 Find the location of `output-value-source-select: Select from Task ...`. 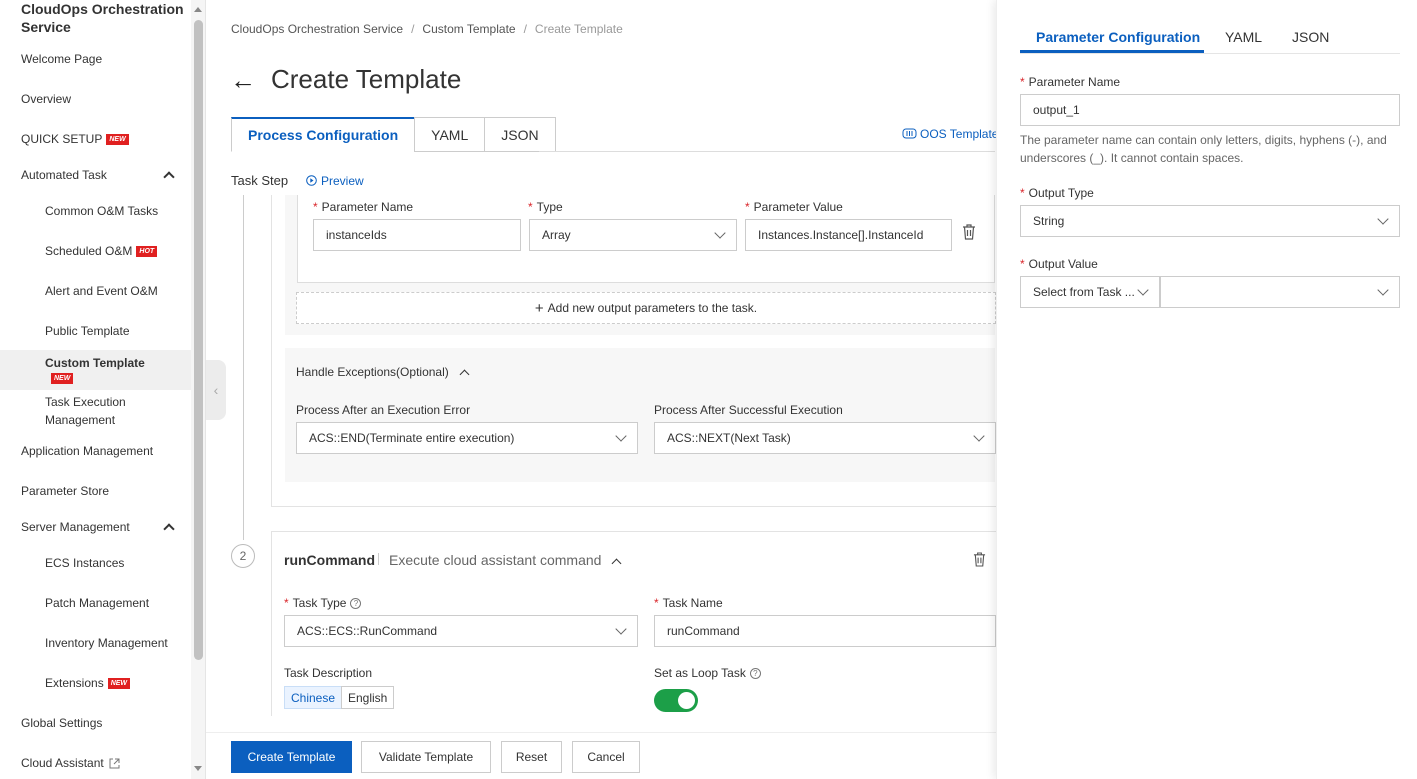

output-value-source-select: Select from Task ... is located at coordinates (1090, 292).